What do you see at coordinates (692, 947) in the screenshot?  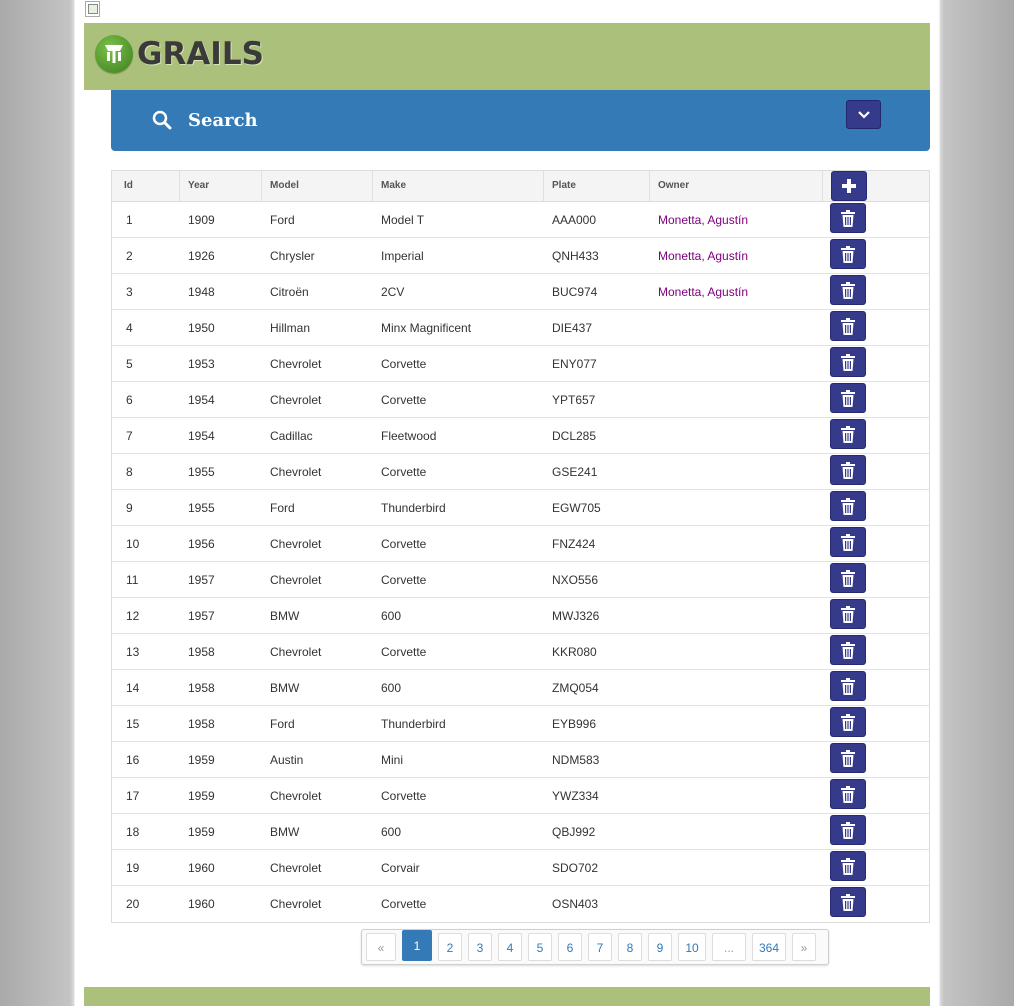 I see `page-10: 10` at bounding box center [692, 947].